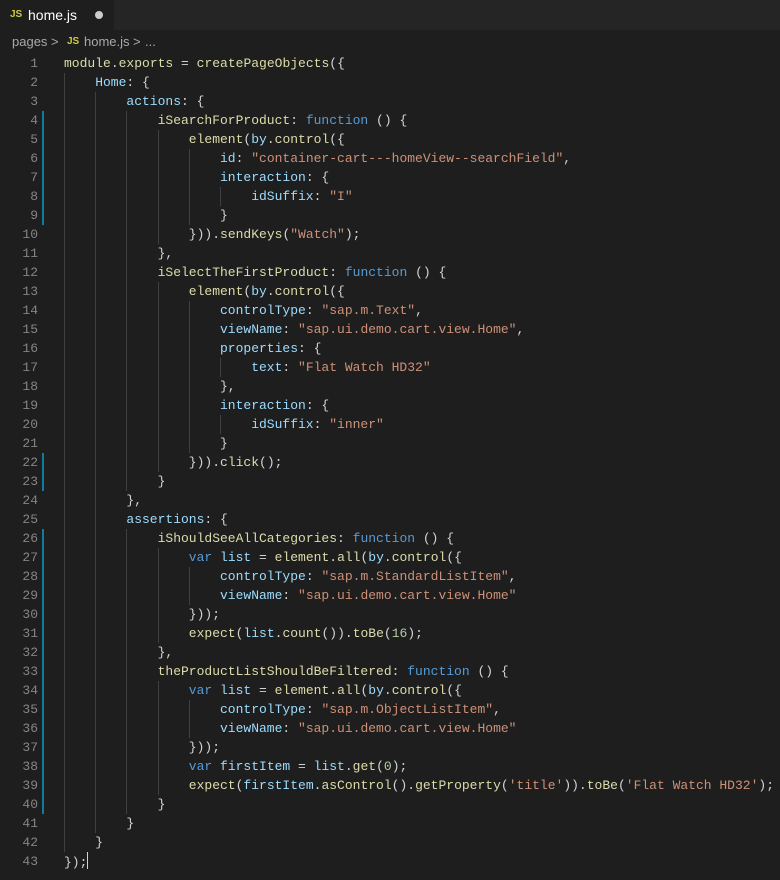  I want to click on breadcrumb-file: home.js, so click(107, 41).